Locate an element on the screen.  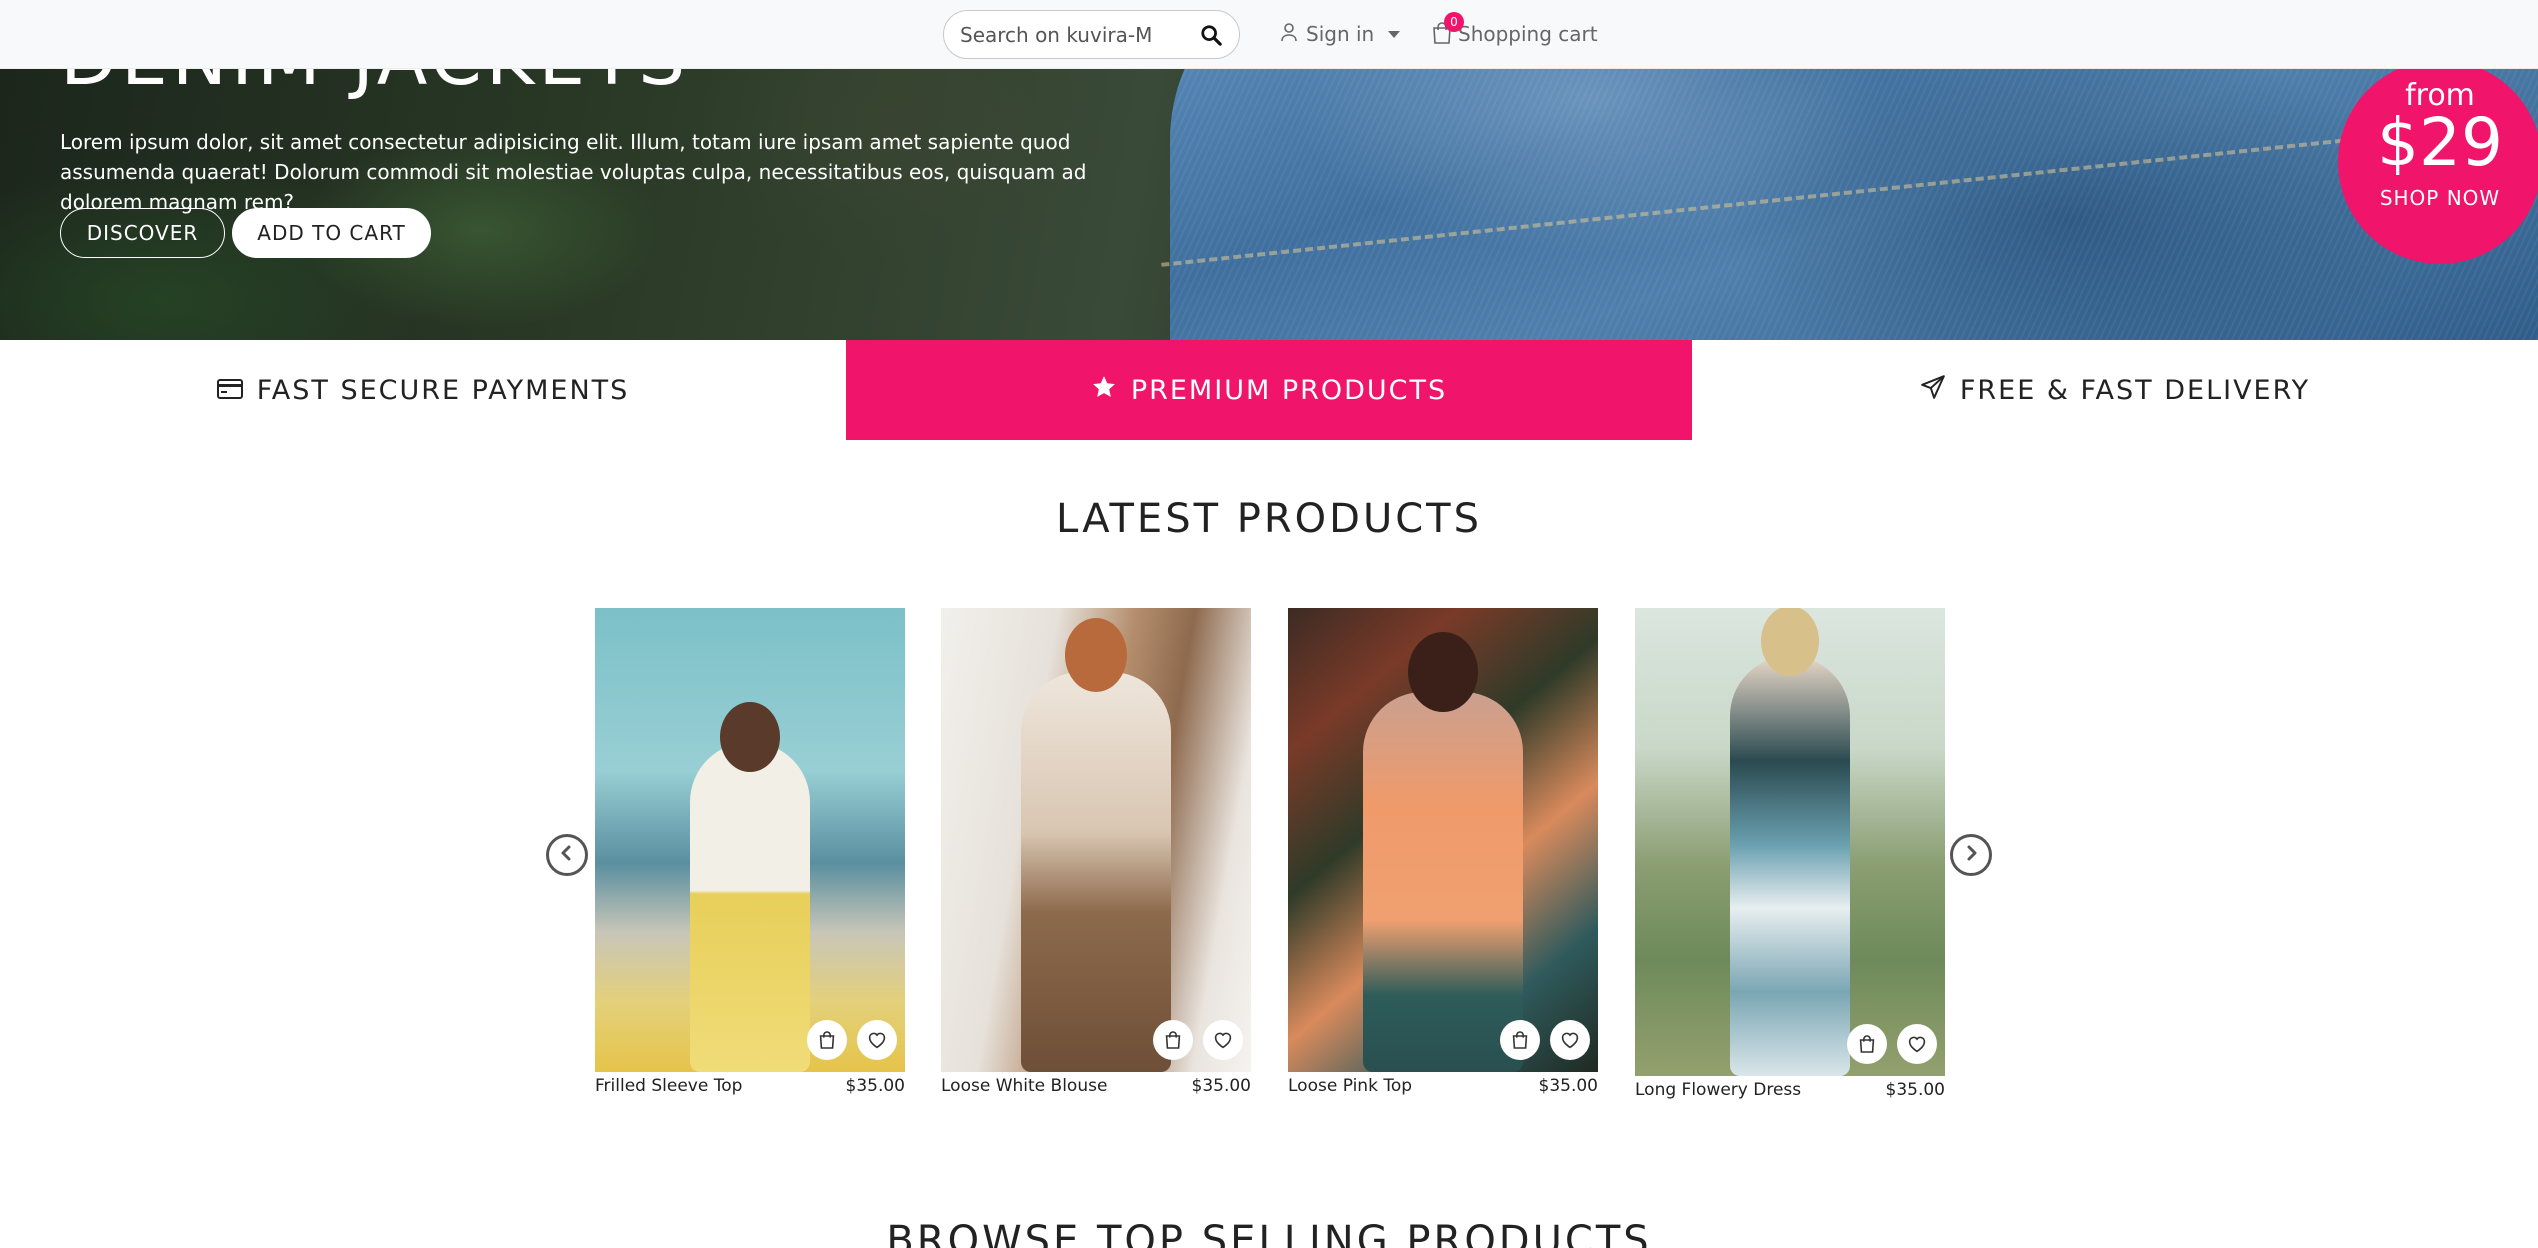
feature-free-delivery: FREE & FAST DELIVERY is located at coordinates (2115, 390).